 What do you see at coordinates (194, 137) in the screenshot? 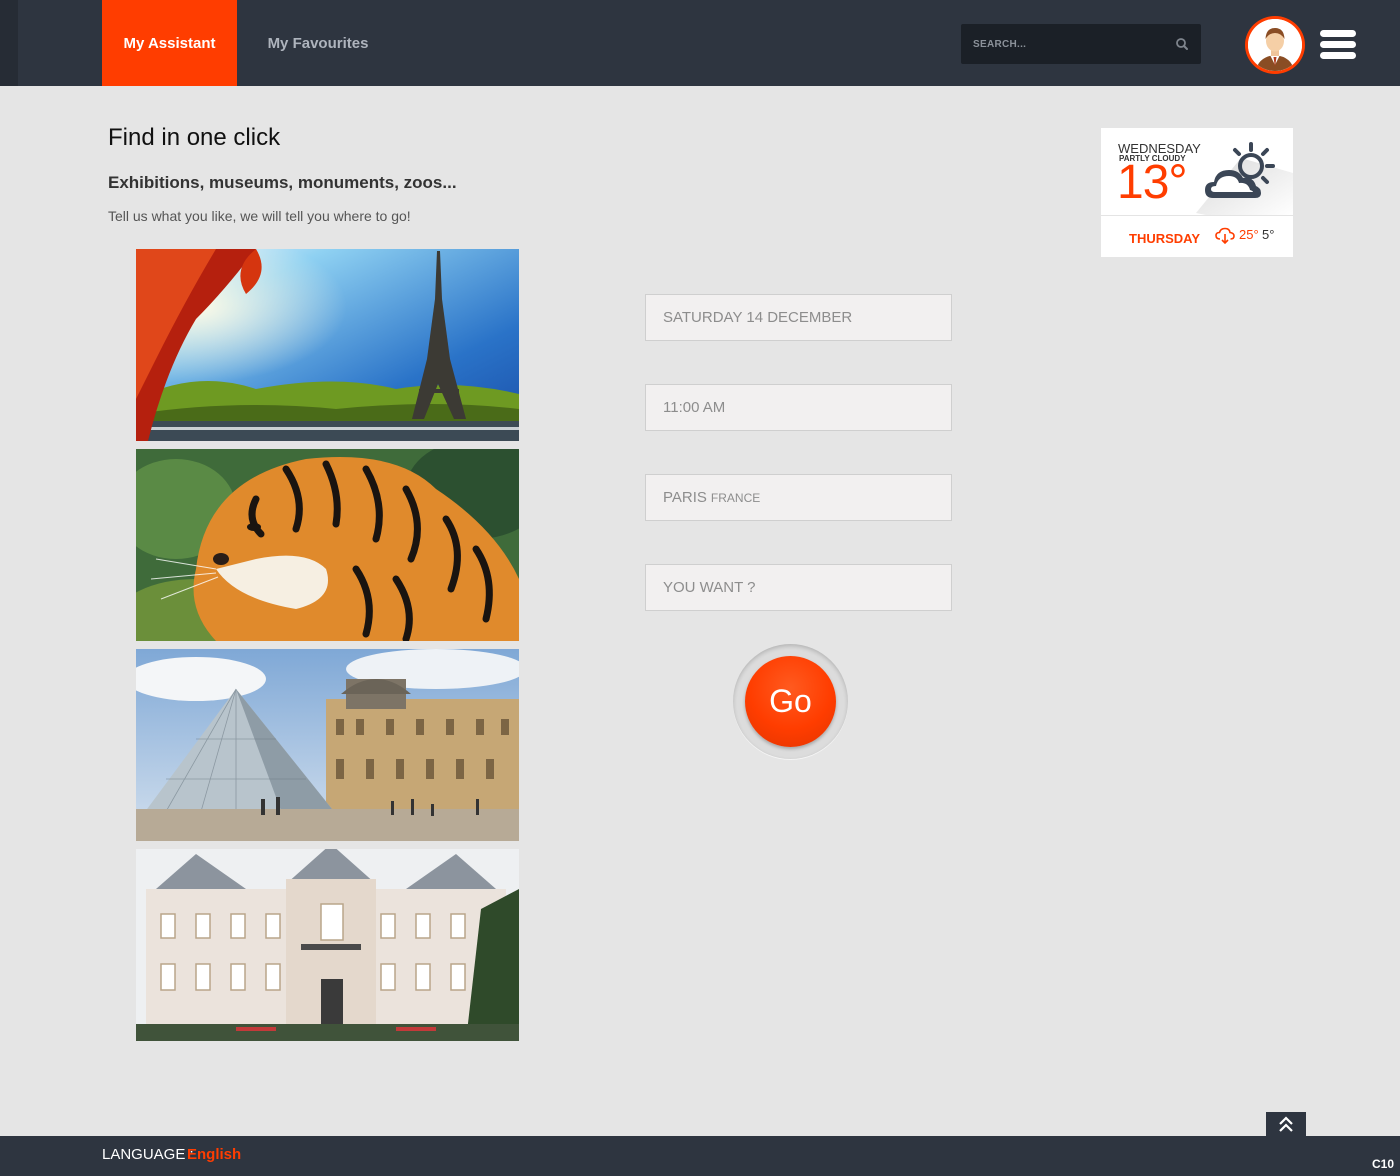
I see `page-title: Find in one click` at bounding box center [194, 137].